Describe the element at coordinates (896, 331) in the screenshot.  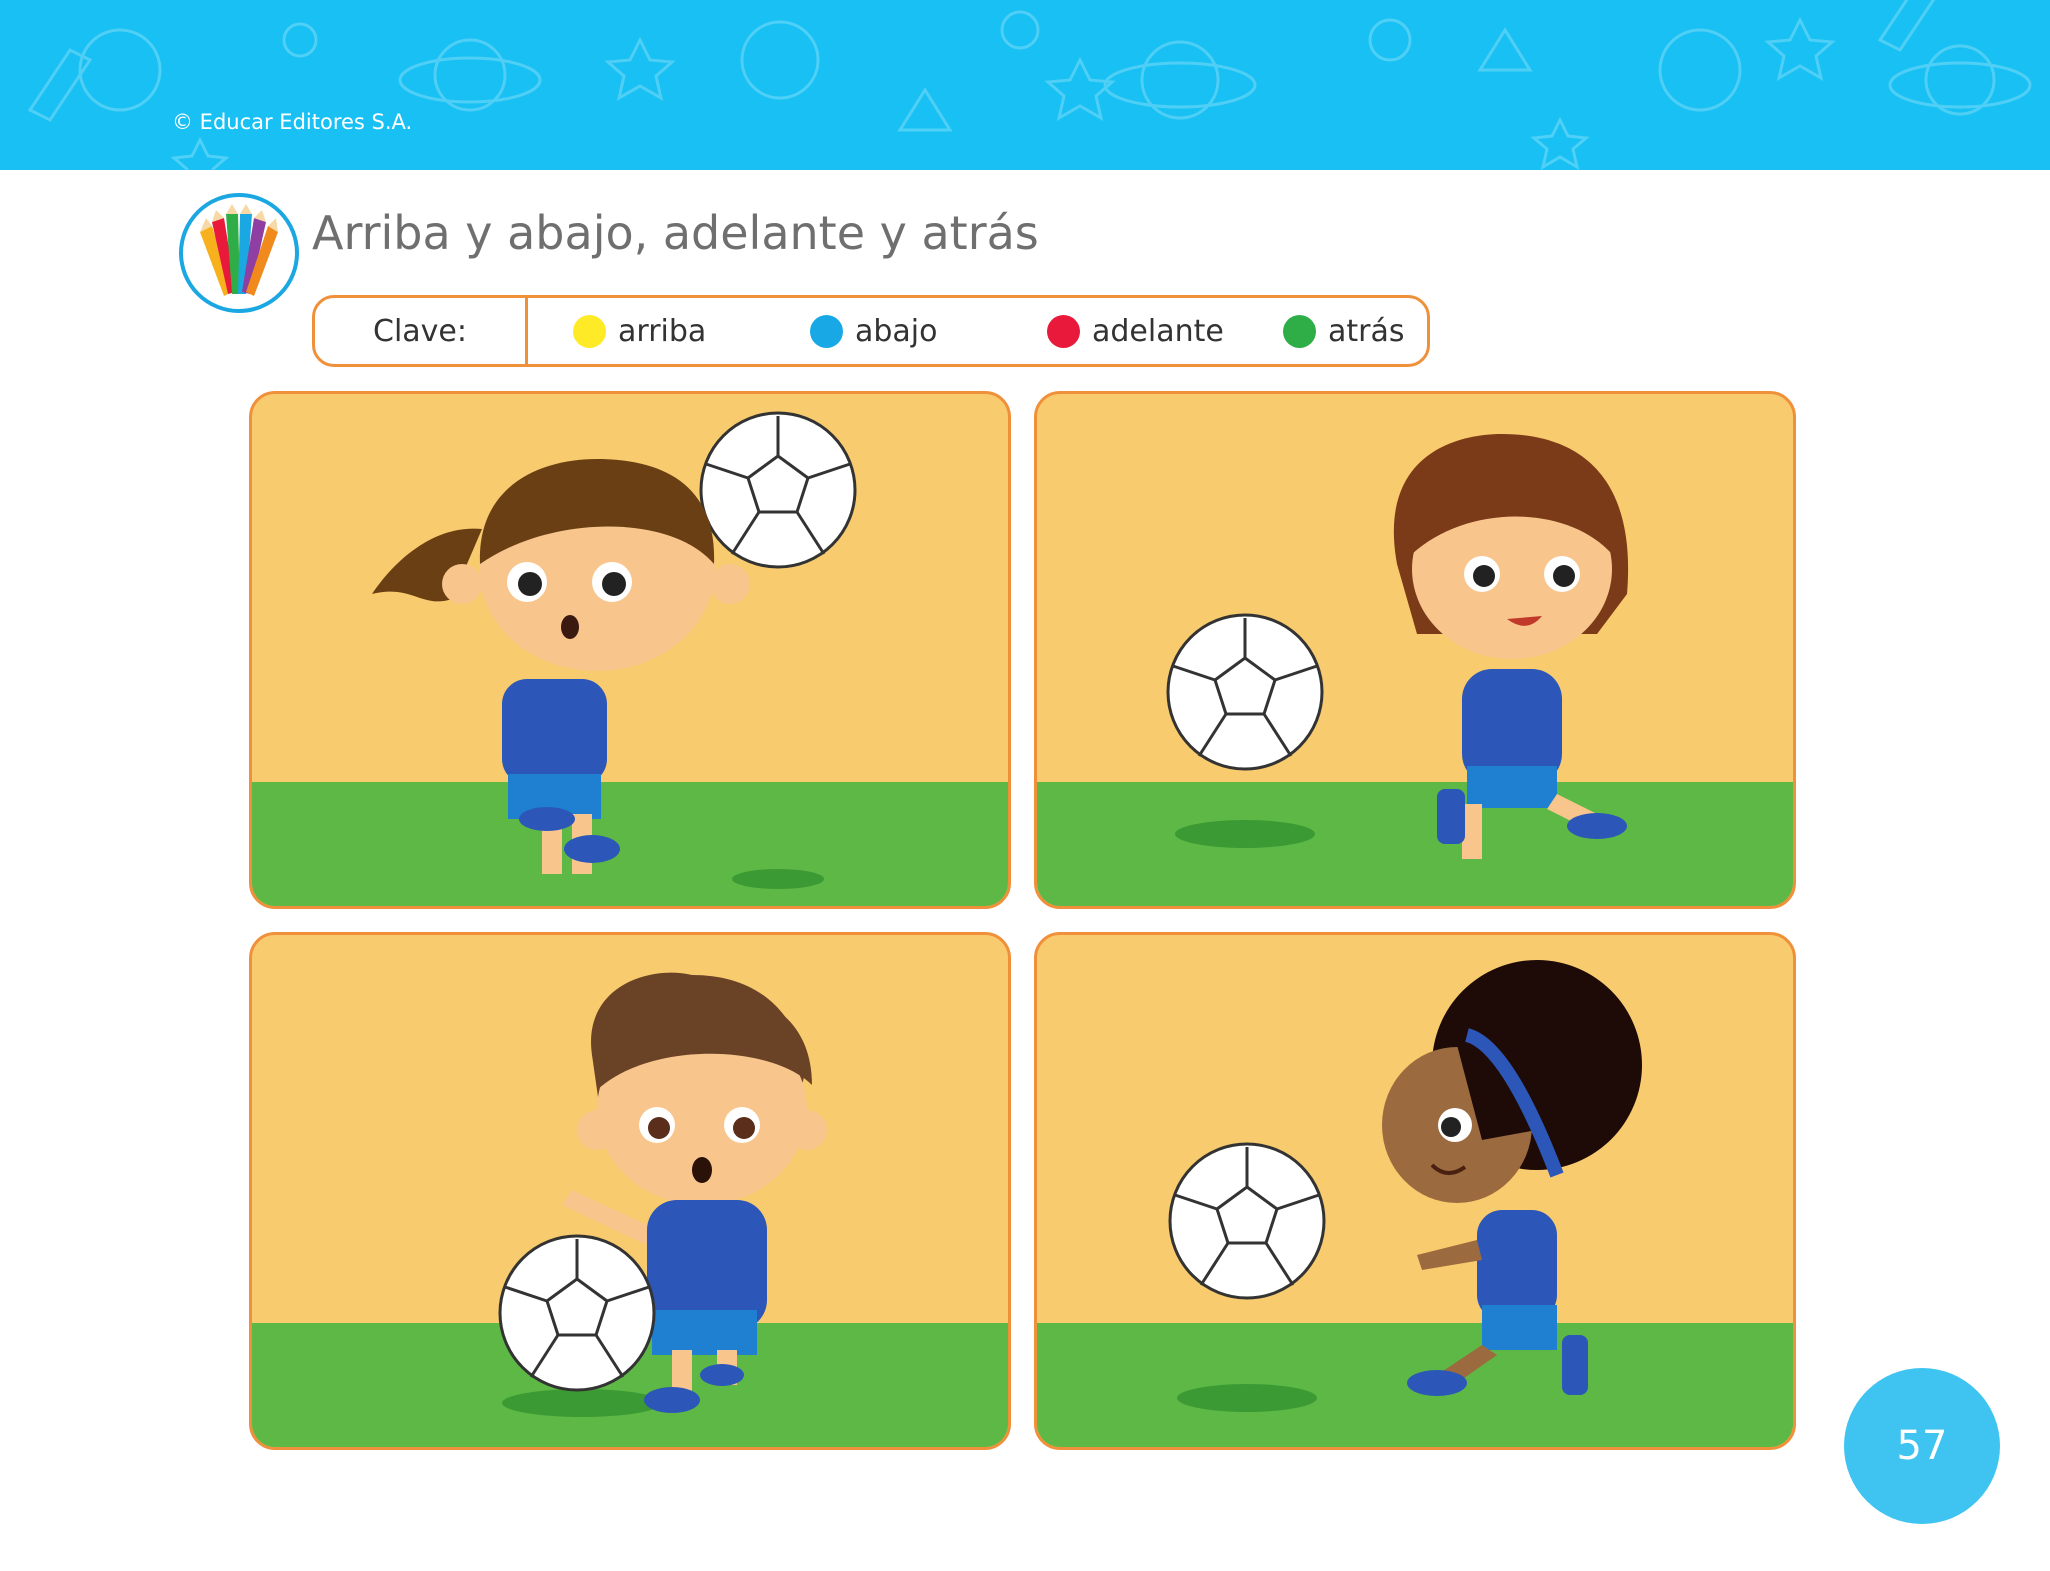
I see `key-item-label: abajo` at that location.